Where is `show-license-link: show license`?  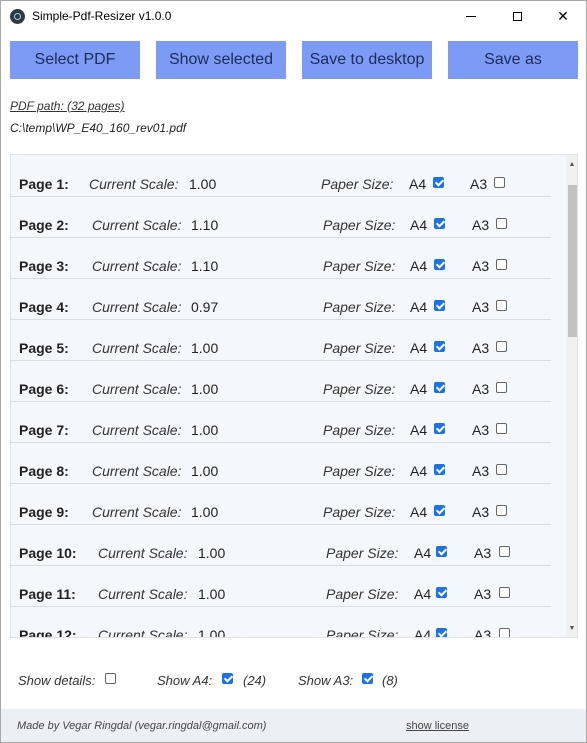 show-license-link: show license is located at coordinates (437, 726).